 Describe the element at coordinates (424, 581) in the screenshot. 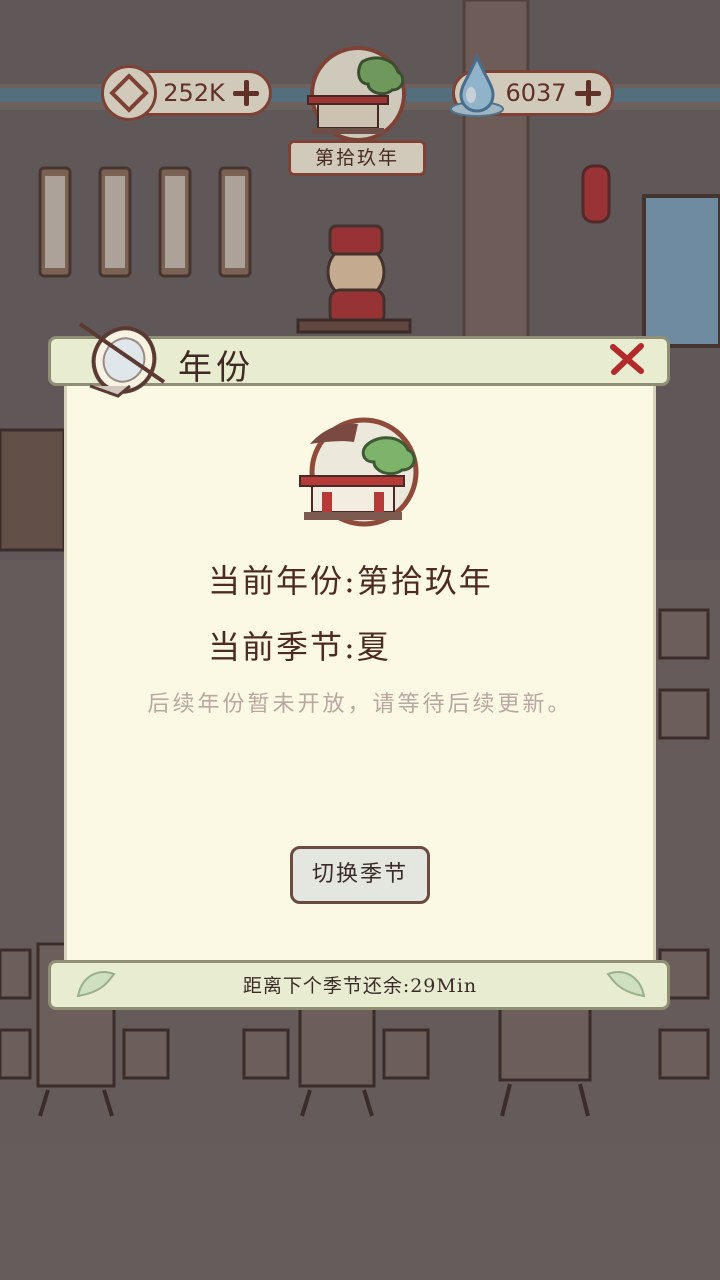

I see `current-year-value: 第拾玖年` at that location.